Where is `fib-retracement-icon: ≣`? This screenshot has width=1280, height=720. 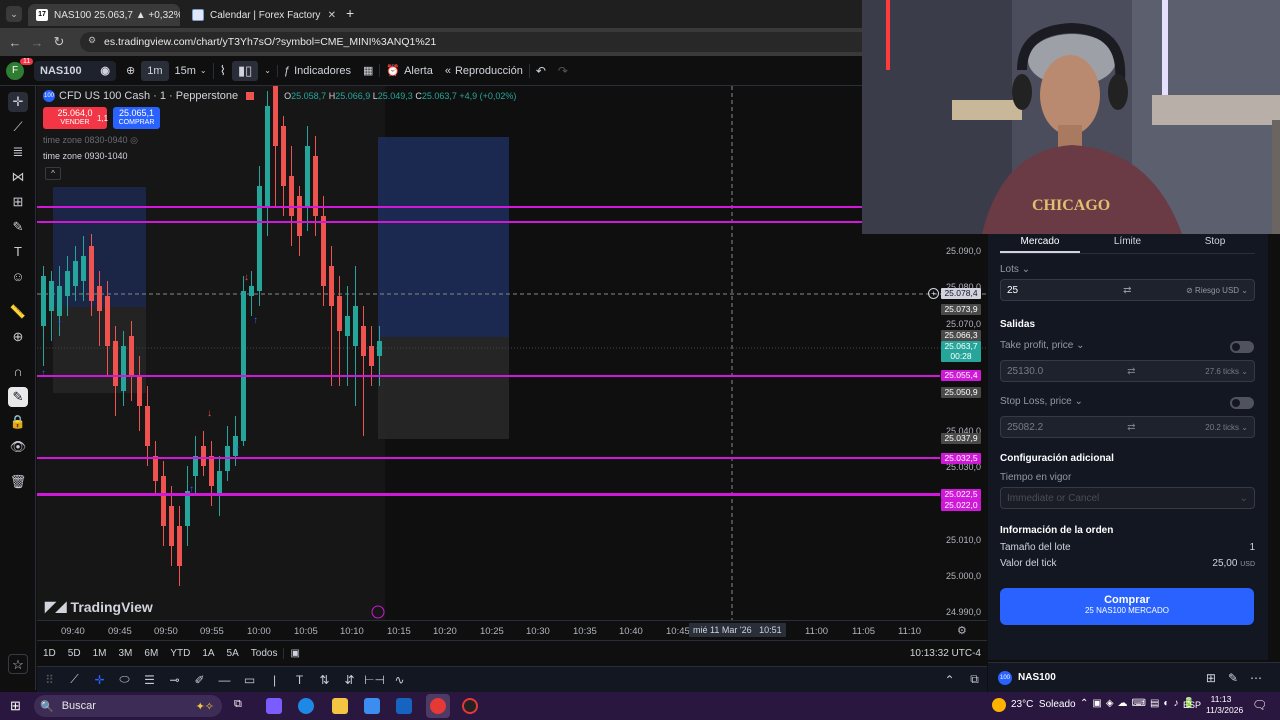
fib-retracement-icon: ≣ is located at coordinates (18, 152).